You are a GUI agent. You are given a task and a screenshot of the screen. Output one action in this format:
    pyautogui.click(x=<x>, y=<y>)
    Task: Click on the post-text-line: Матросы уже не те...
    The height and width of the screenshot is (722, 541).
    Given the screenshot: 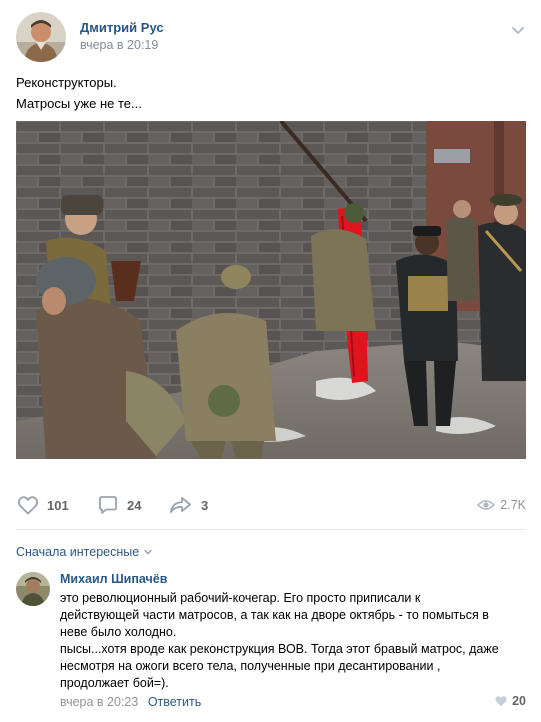 What is the action you would take?
    pyautogui.click(x=79, y=103)
    